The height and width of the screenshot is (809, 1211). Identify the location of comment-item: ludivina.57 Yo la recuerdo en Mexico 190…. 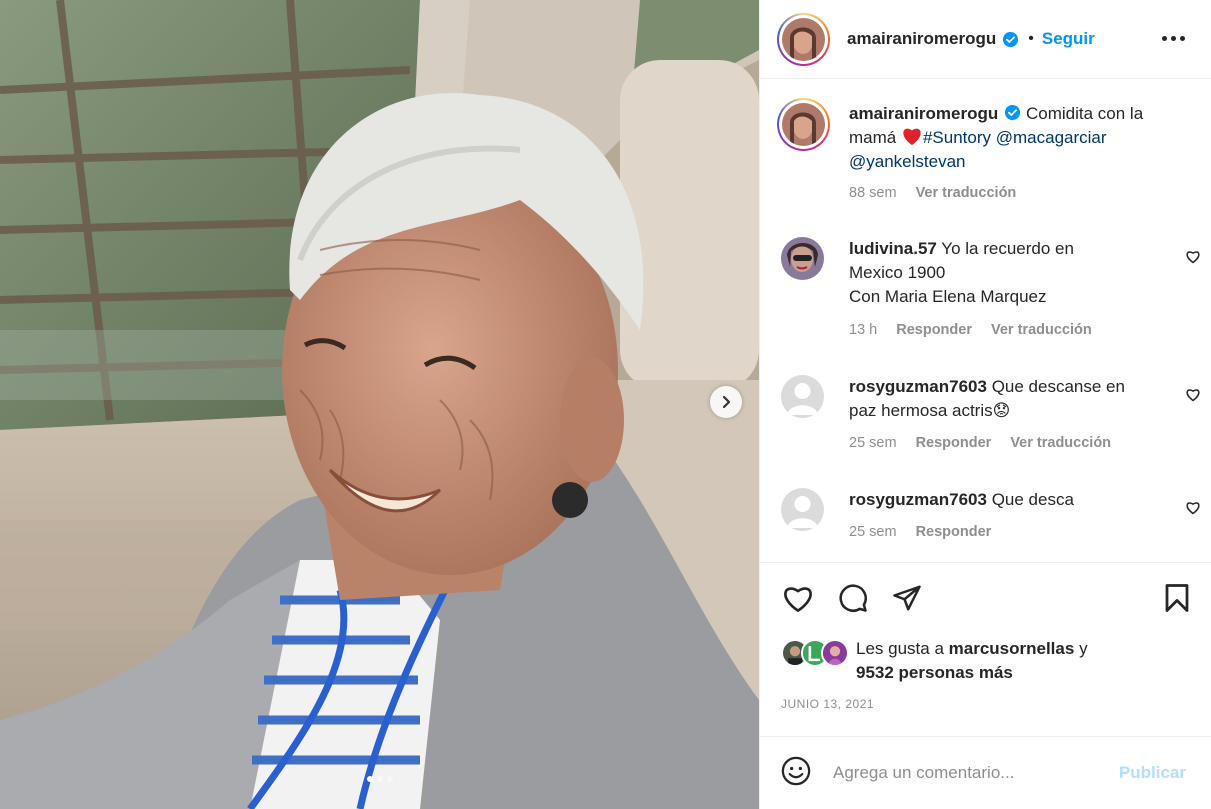
(991, 292).